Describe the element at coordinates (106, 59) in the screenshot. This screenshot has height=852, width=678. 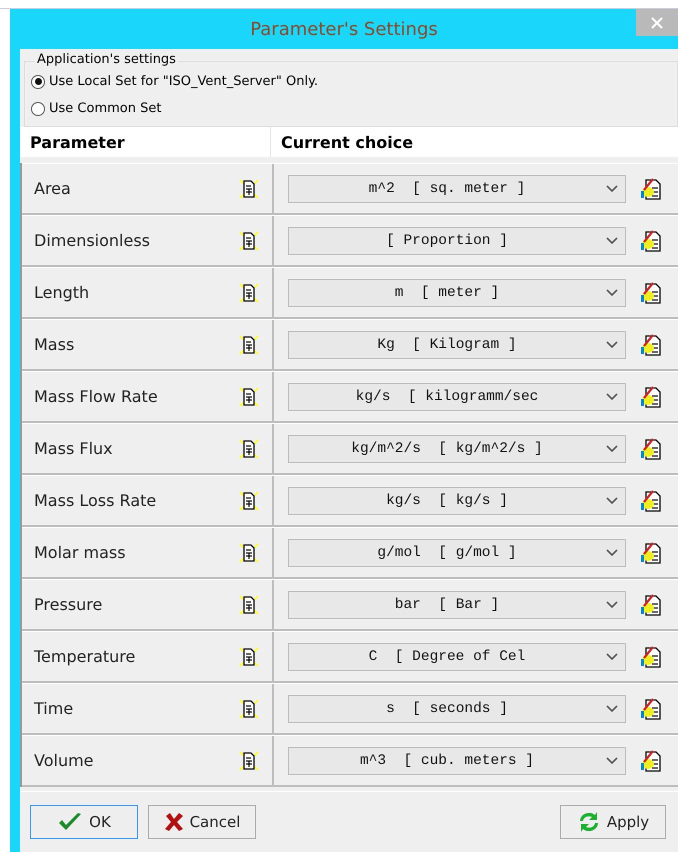
I see `group-label: Application's settings` at that location.